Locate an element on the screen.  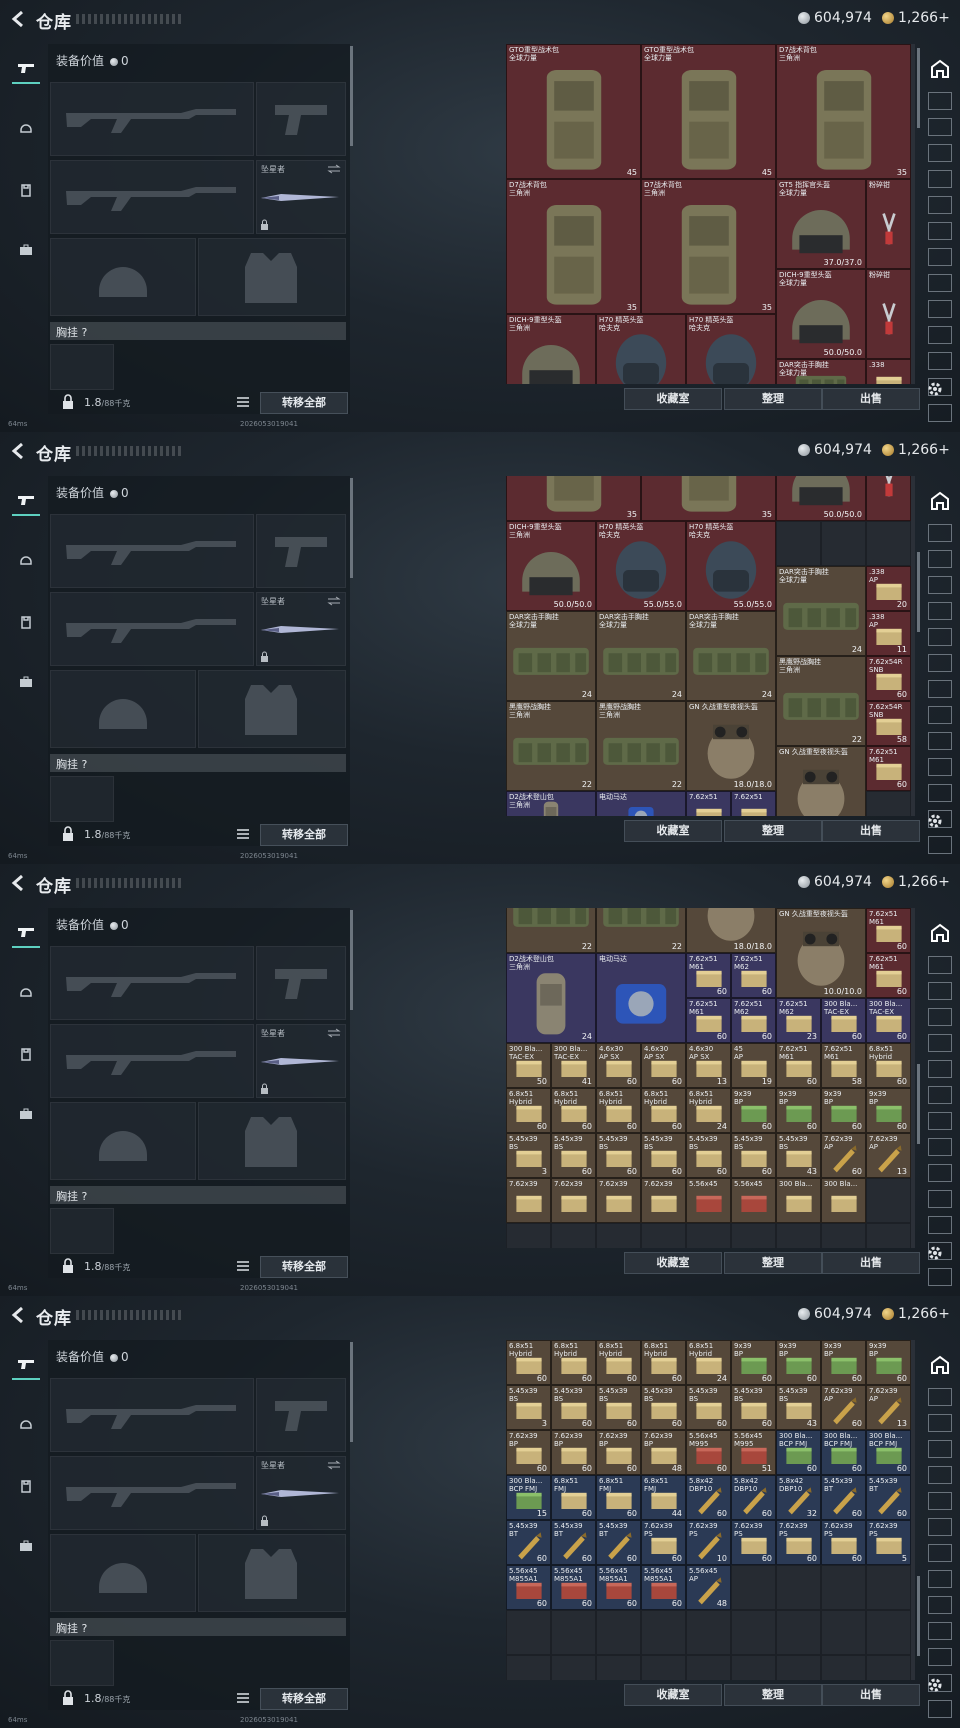
ammo-icon is located at coordinates (940, 689).